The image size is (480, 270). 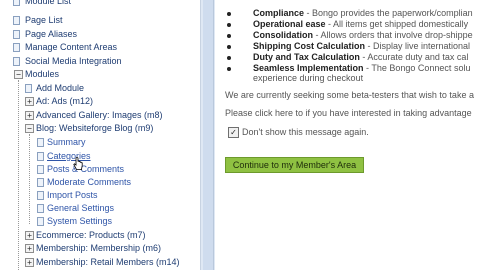 I want to click on hand-cursor-icon, so click(x=78, y=163).